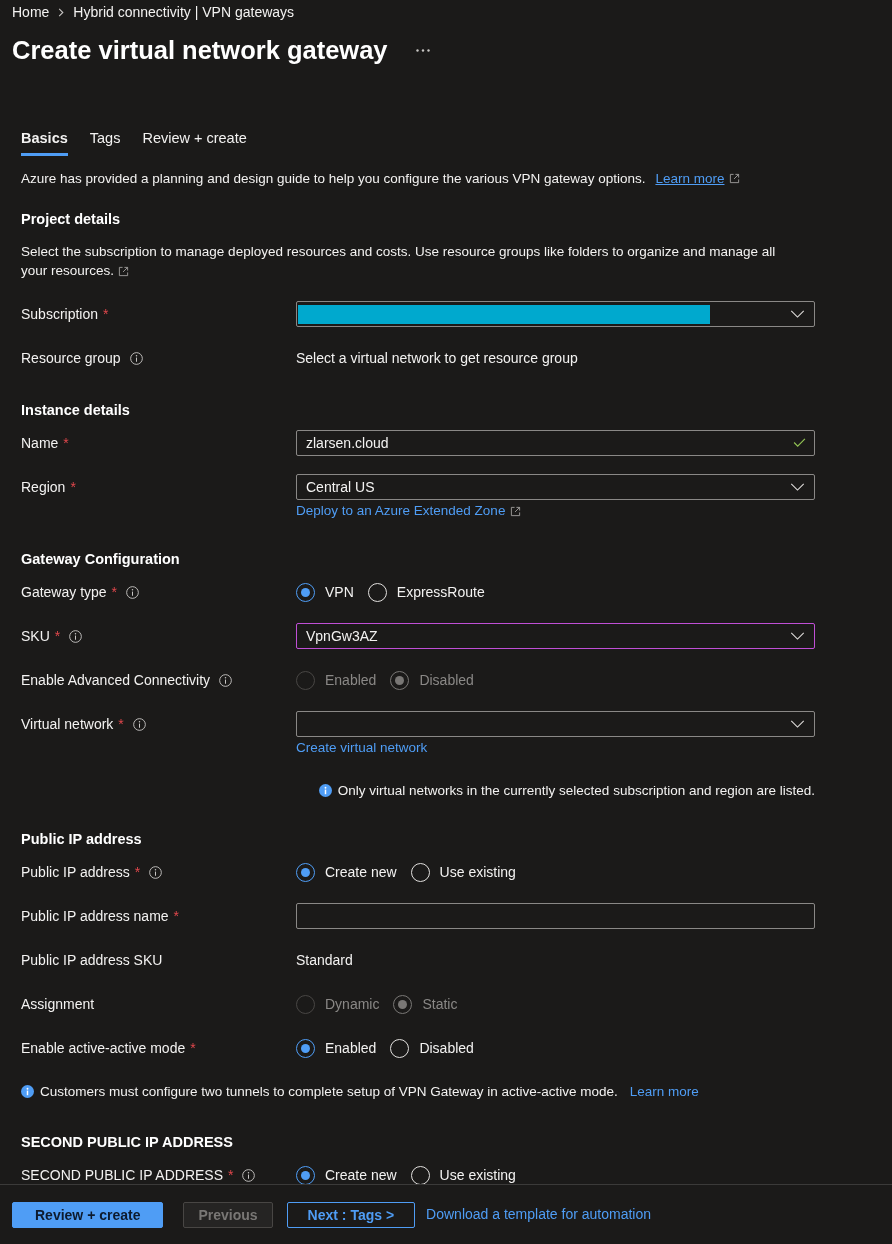 The width and height of the screenshot is (892, 1244). What do you see at coordinates (82, 839) in the screenshot?
I see `section-heading: Public IP address` at bounding box center [82, 839].